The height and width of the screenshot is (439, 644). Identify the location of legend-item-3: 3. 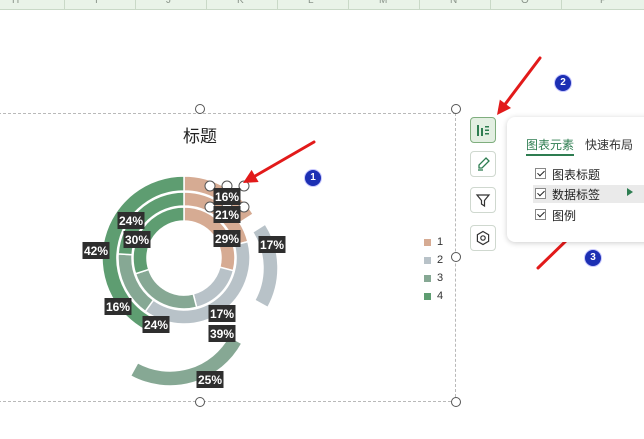
(433, 278).